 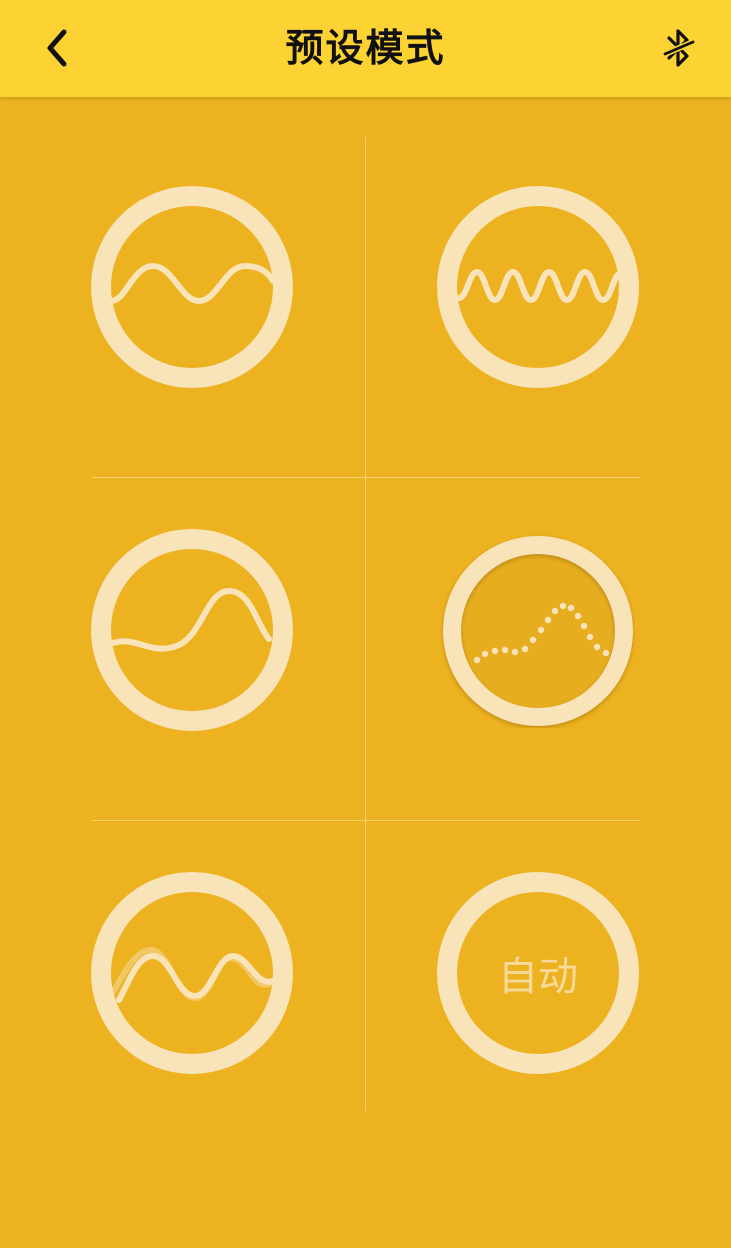 I want to click on bluetooth-button, so click(x=679, y=48).